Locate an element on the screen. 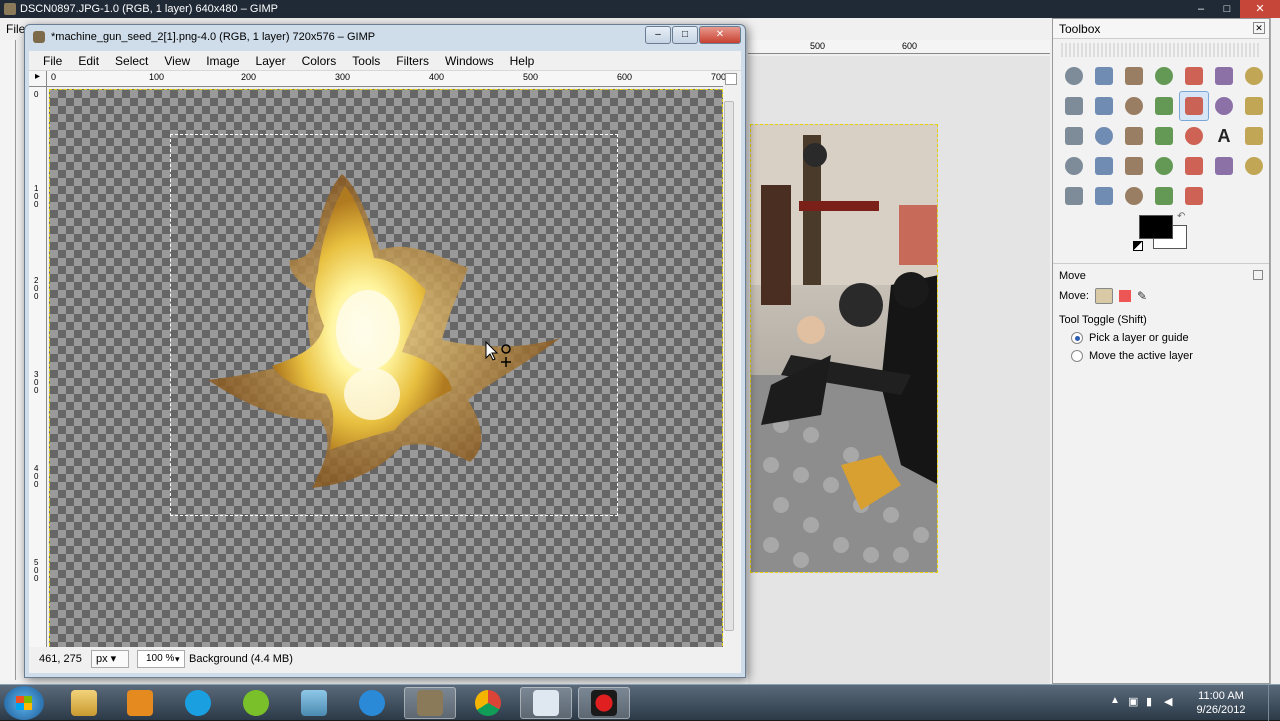  tool-scale is located at coordinates (1104, 136).